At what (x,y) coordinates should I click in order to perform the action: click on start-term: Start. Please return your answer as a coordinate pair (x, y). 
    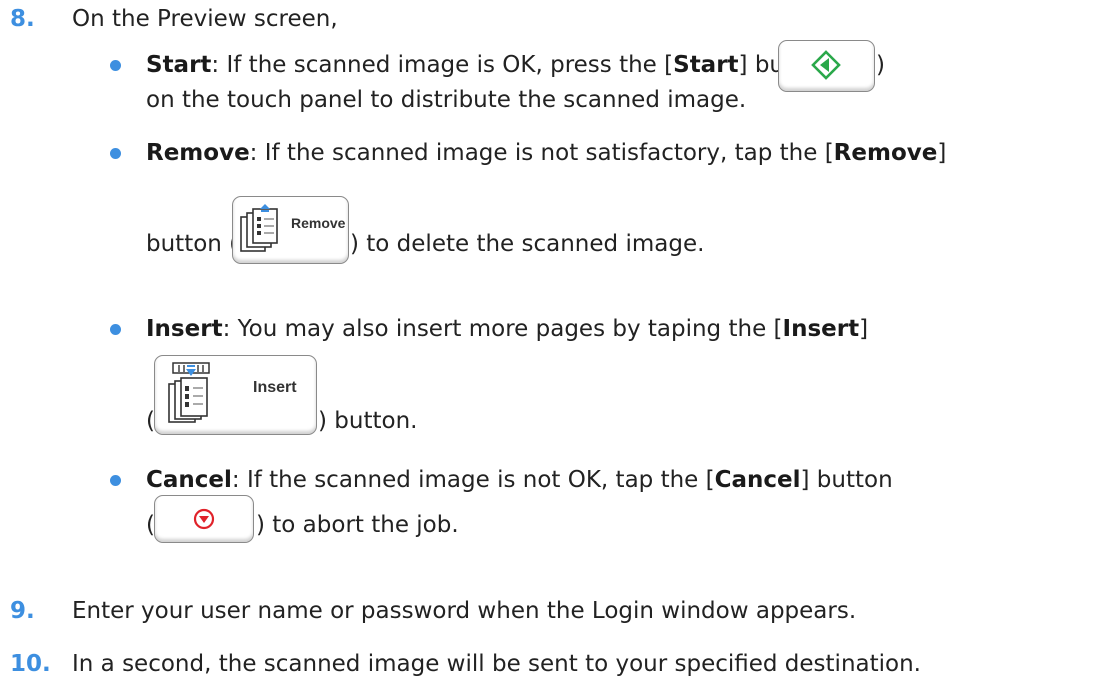
    Looking at the image, I should click on (179, 65).